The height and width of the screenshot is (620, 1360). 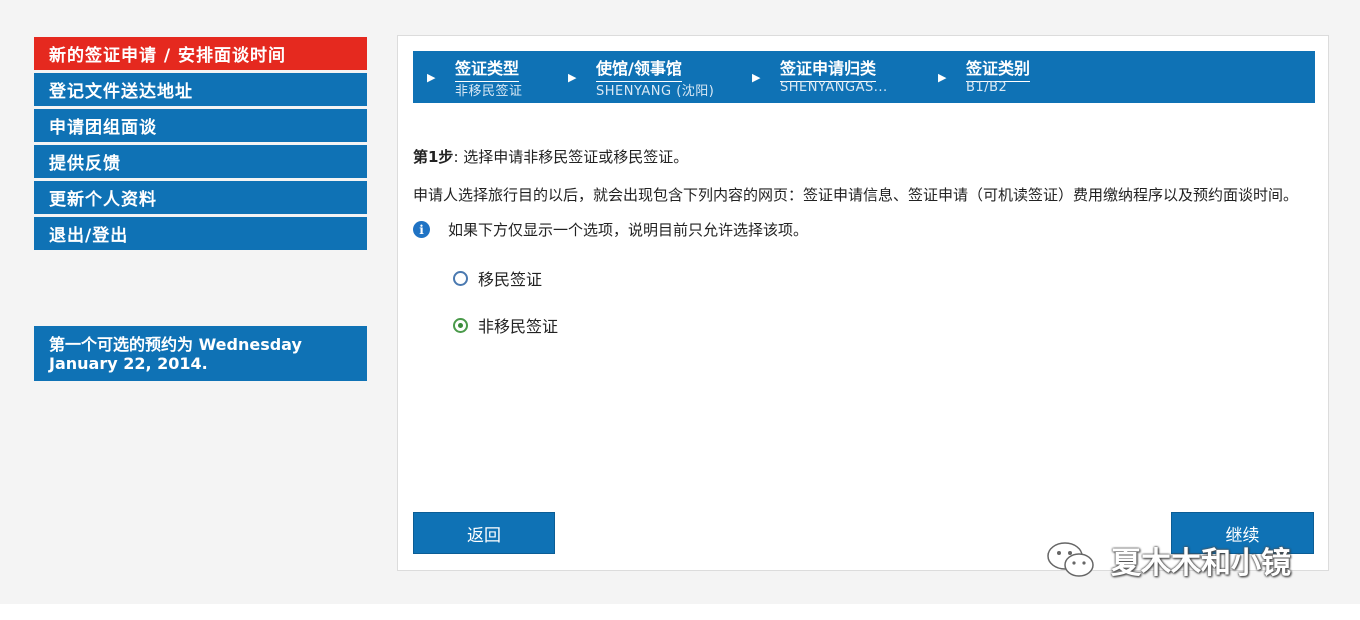 What do you see at coordinates (89, 236) in the screenshot?
I see `sidebar-item-label: 退出/登出` at bounding box center [89, 236].